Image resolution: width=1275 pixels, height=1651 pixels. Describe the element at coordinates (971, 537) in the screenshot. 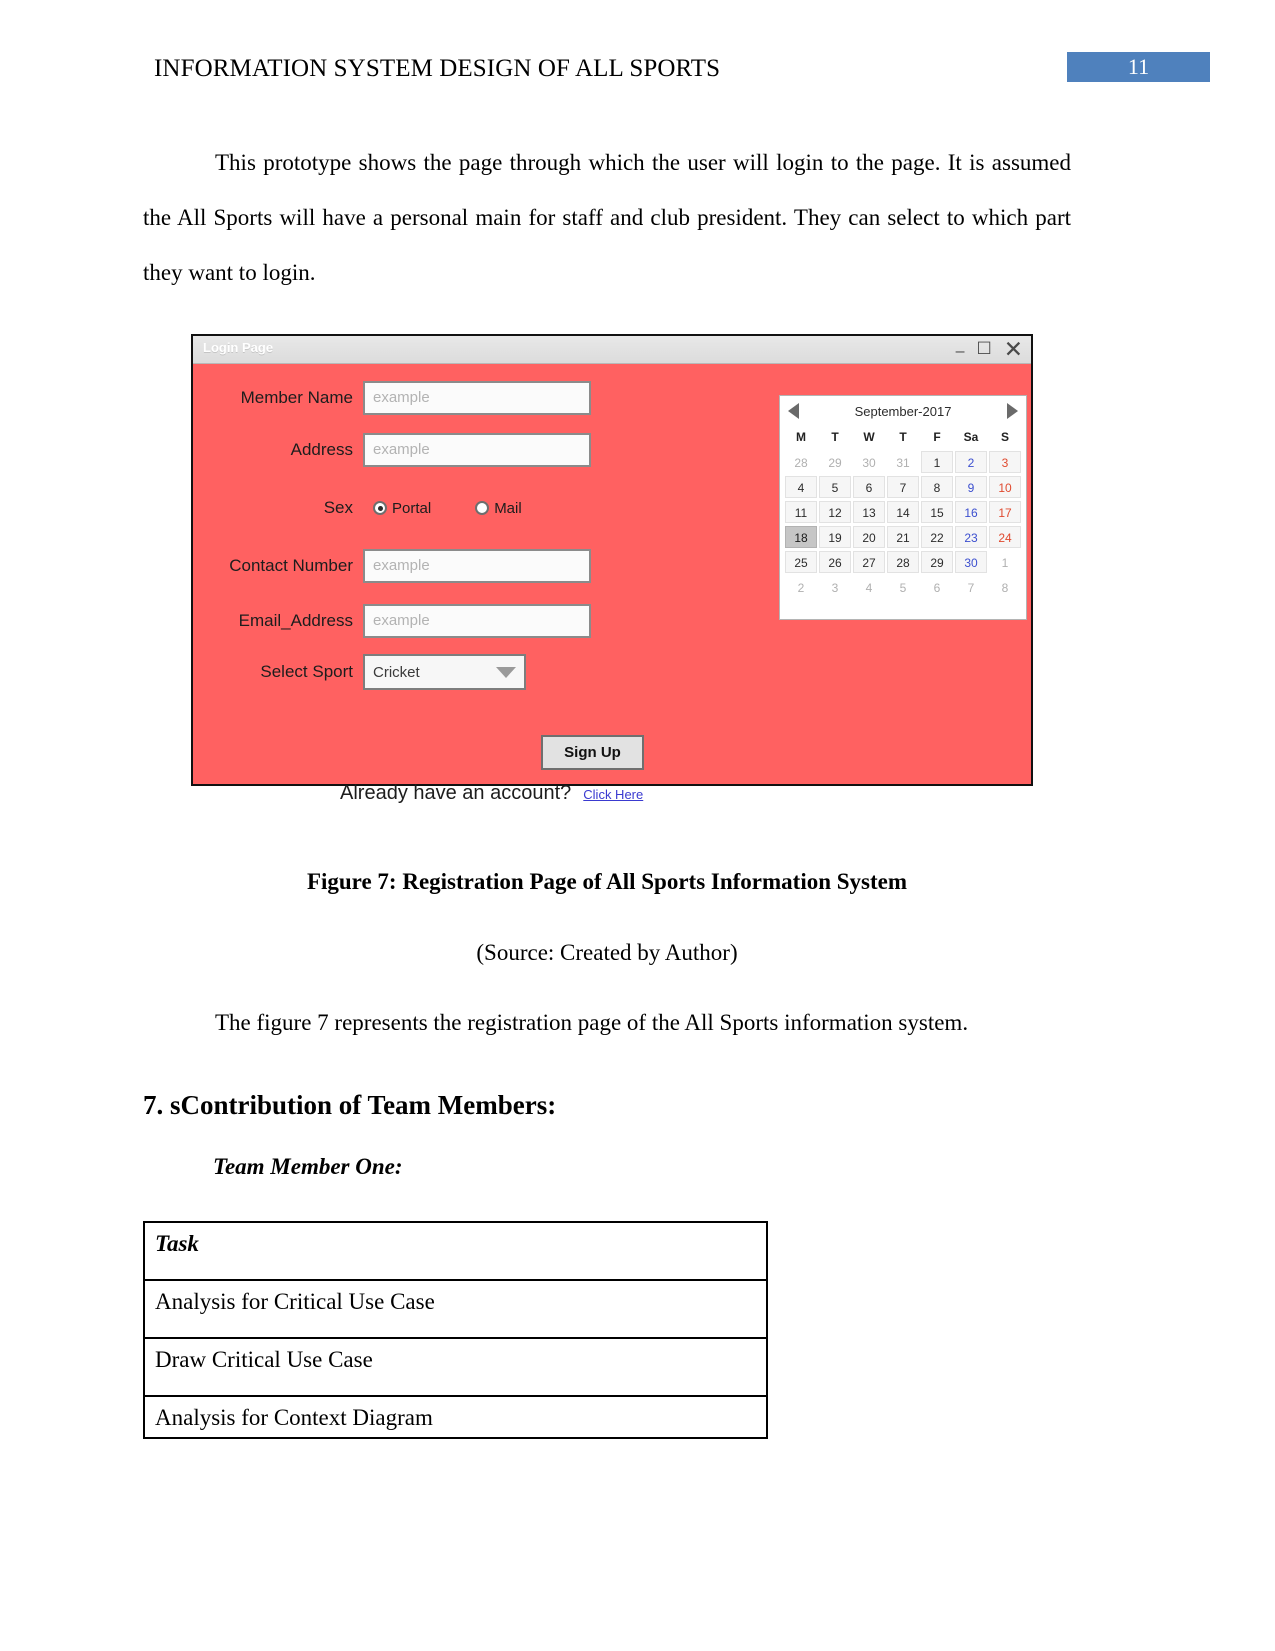

I see `calendar-day: 23` at that location.